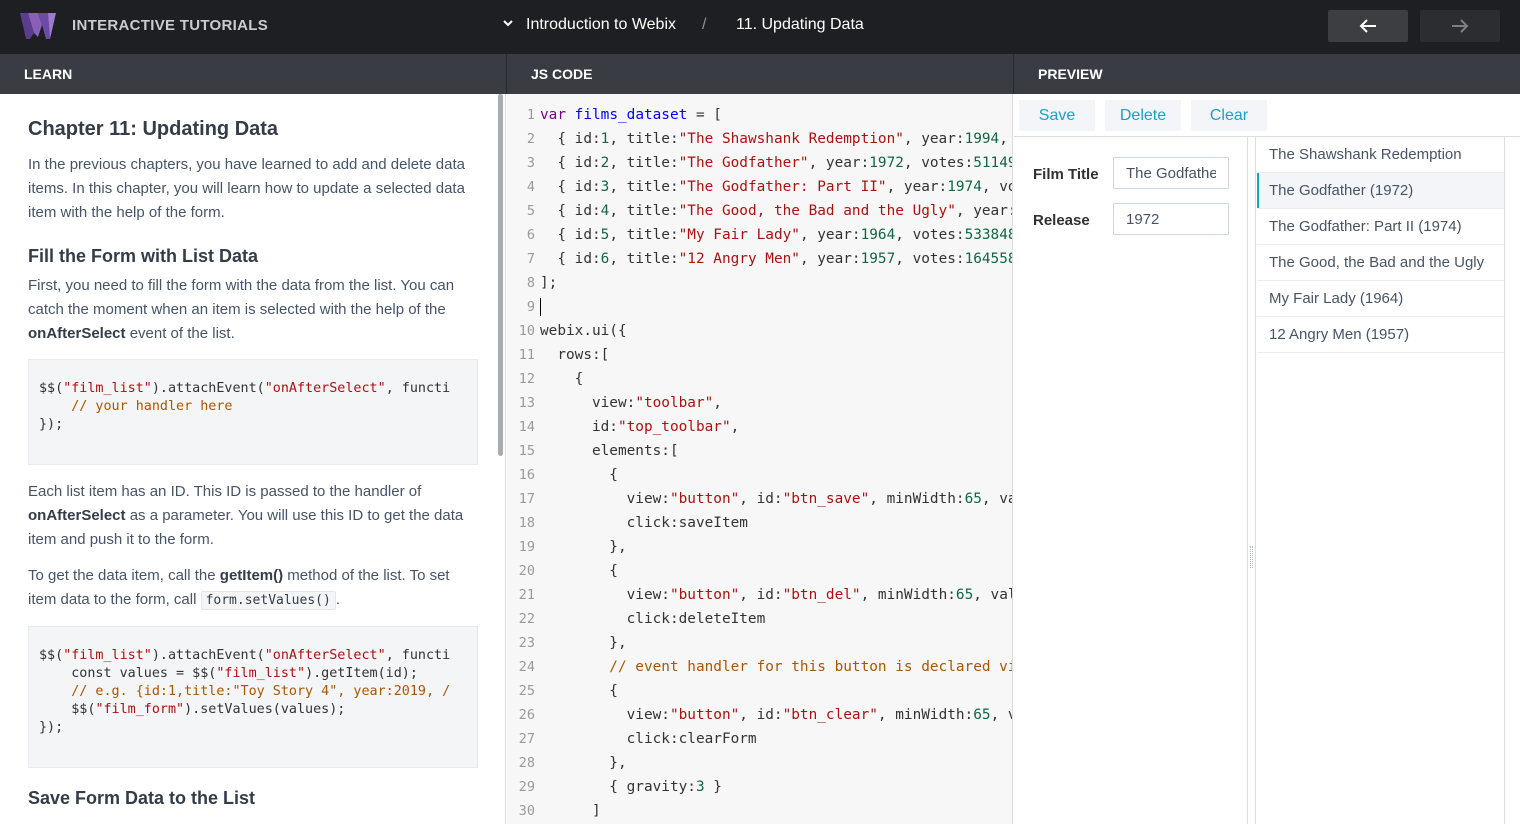 This screenshot has height=824, width=1520. I want to click on arrow-left-icon, so click(1367, 26).